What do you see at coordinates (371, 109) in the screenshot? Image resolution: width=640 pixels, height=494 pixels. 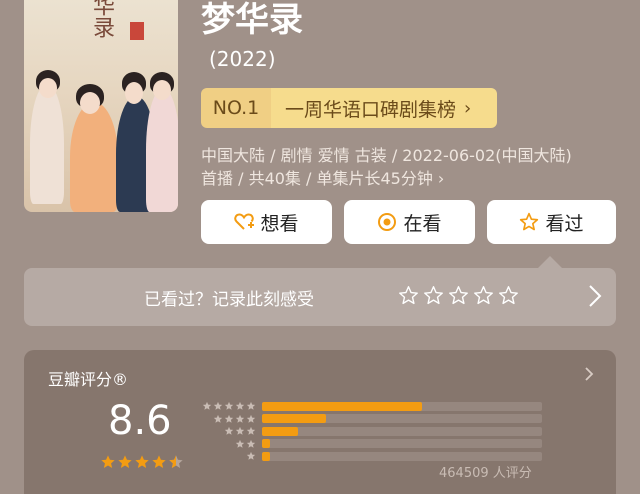 I see `rank-label: 一周华语口碑剧集榜` at bounding box center [371, 109].